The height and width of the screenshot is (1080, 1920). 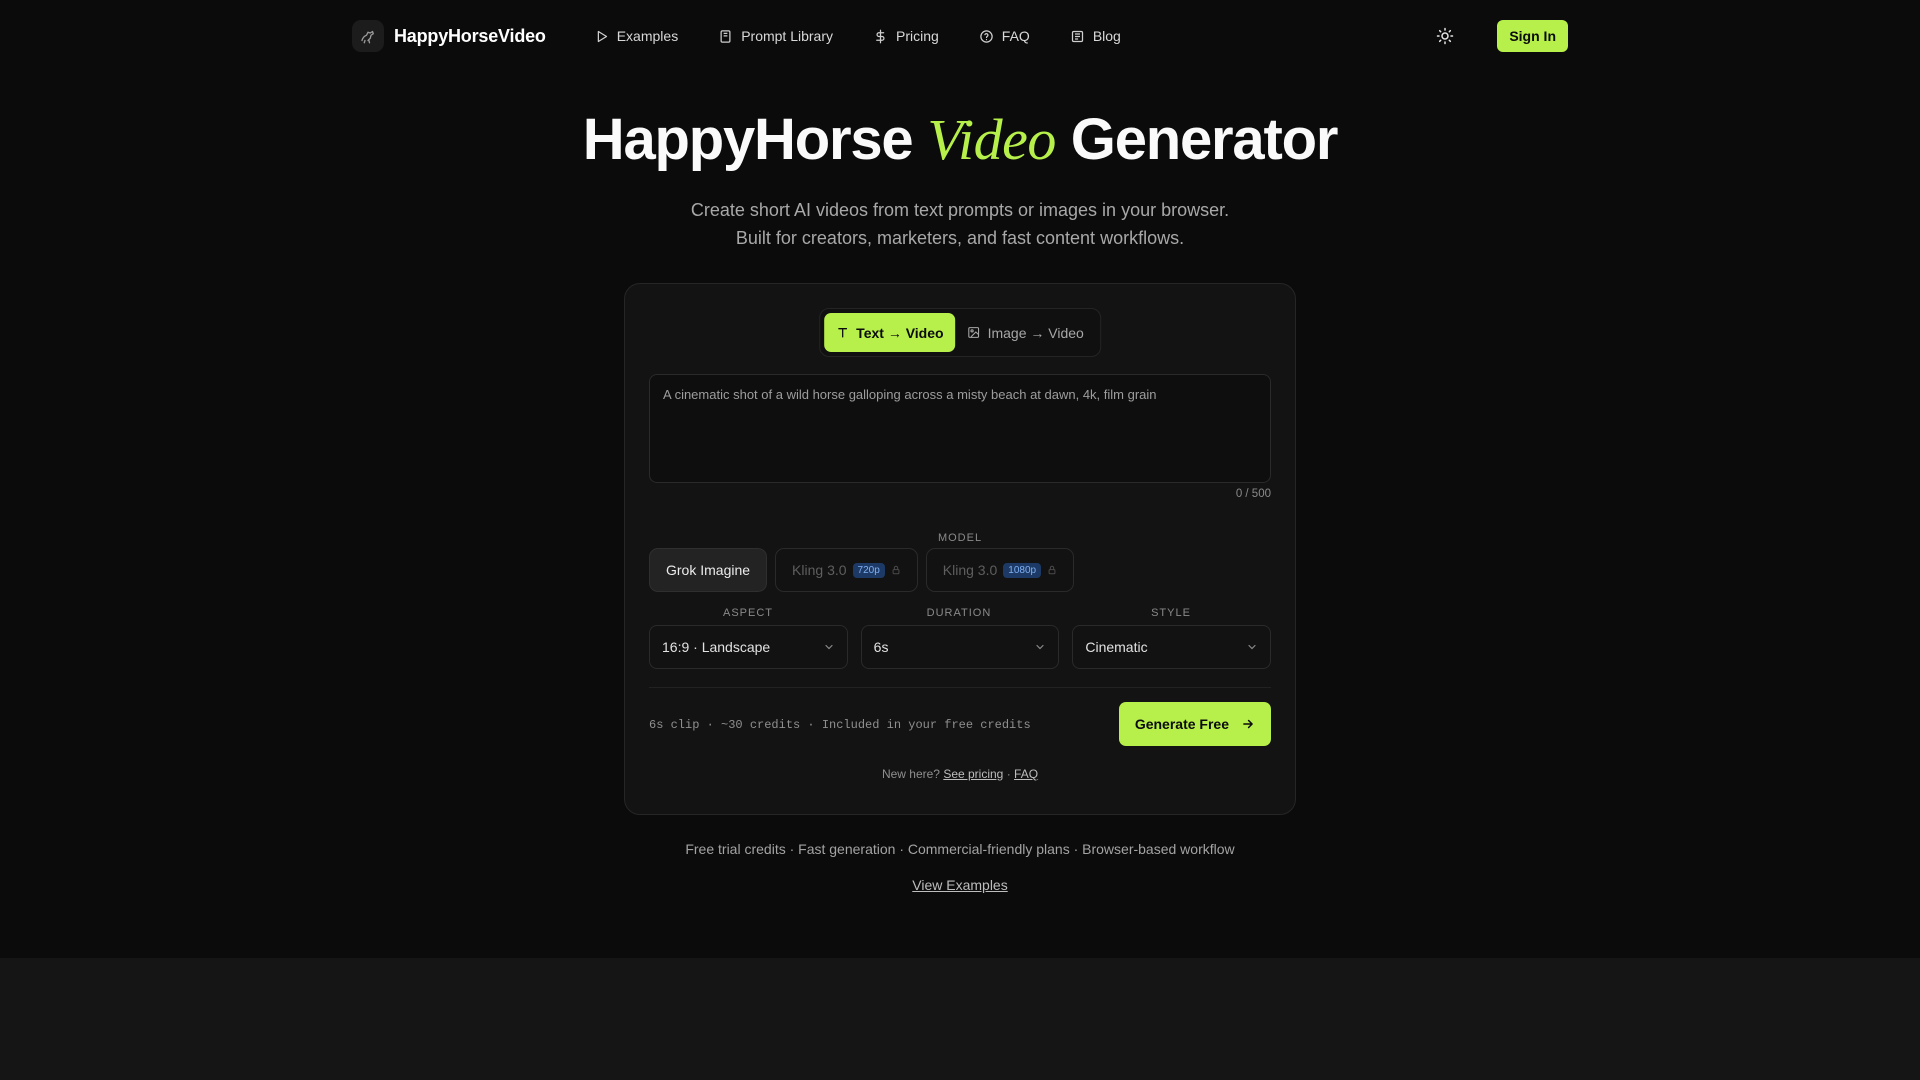 I want to click on view-examples-link: View Examples, so click(x=959, y=885).